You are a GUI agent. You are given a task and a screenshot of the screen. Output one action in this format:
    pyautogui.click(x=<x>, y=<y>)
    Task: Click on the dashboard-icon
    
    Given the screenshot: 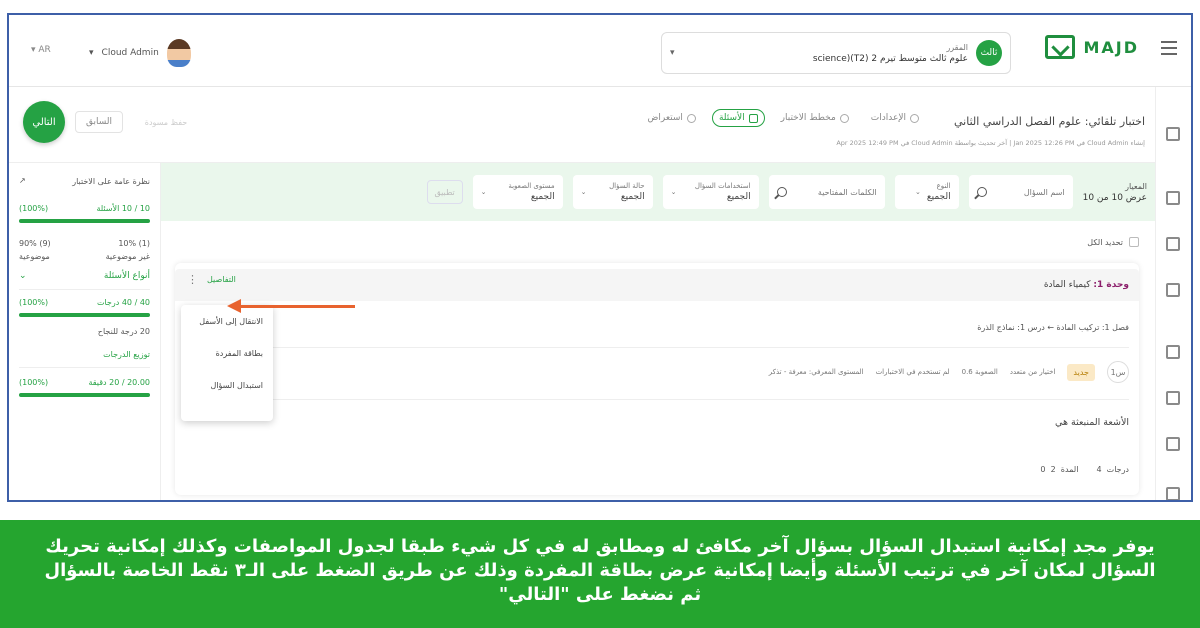 What is the action you would take?
    pyautogui.click(x=1173, y=134)
    